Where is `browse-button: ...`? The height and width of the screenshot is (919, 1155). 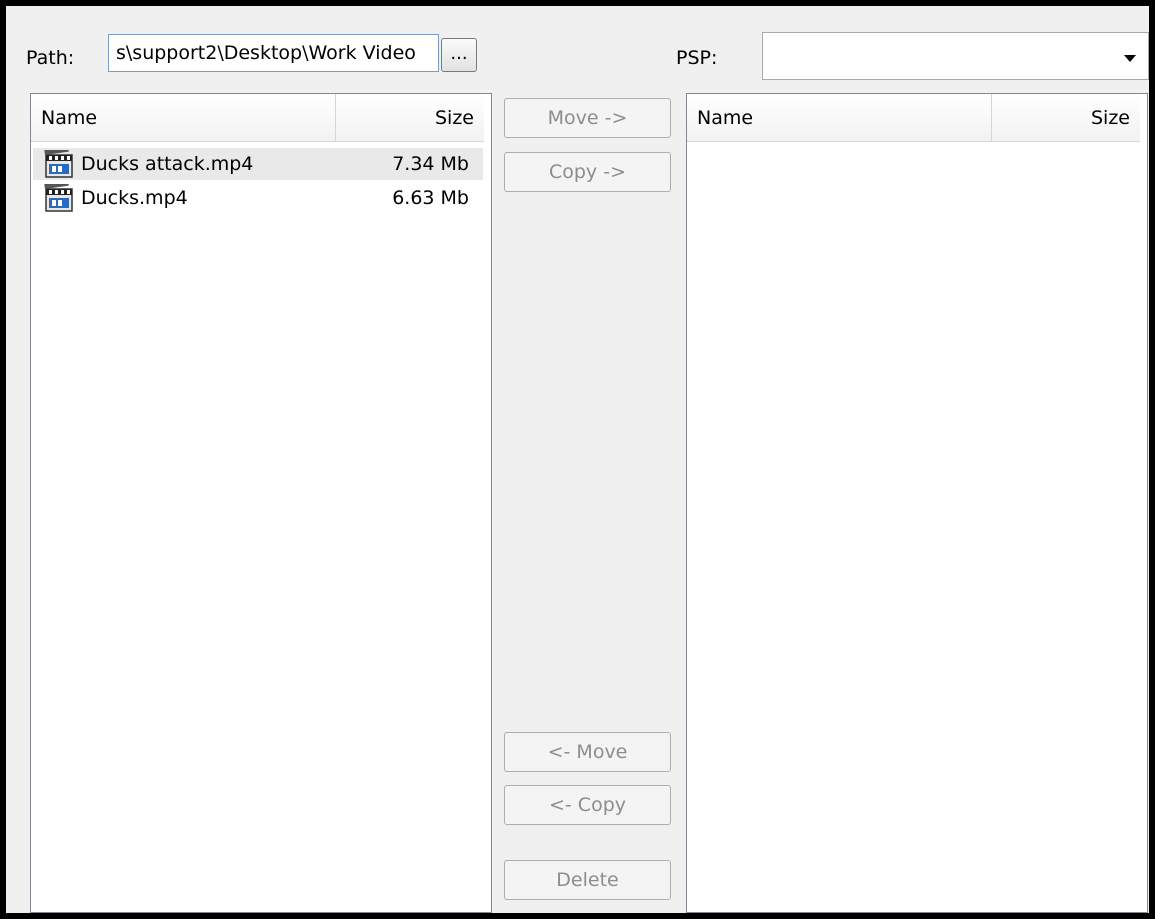
browse-button: ... is located at coordinates (459, 55).